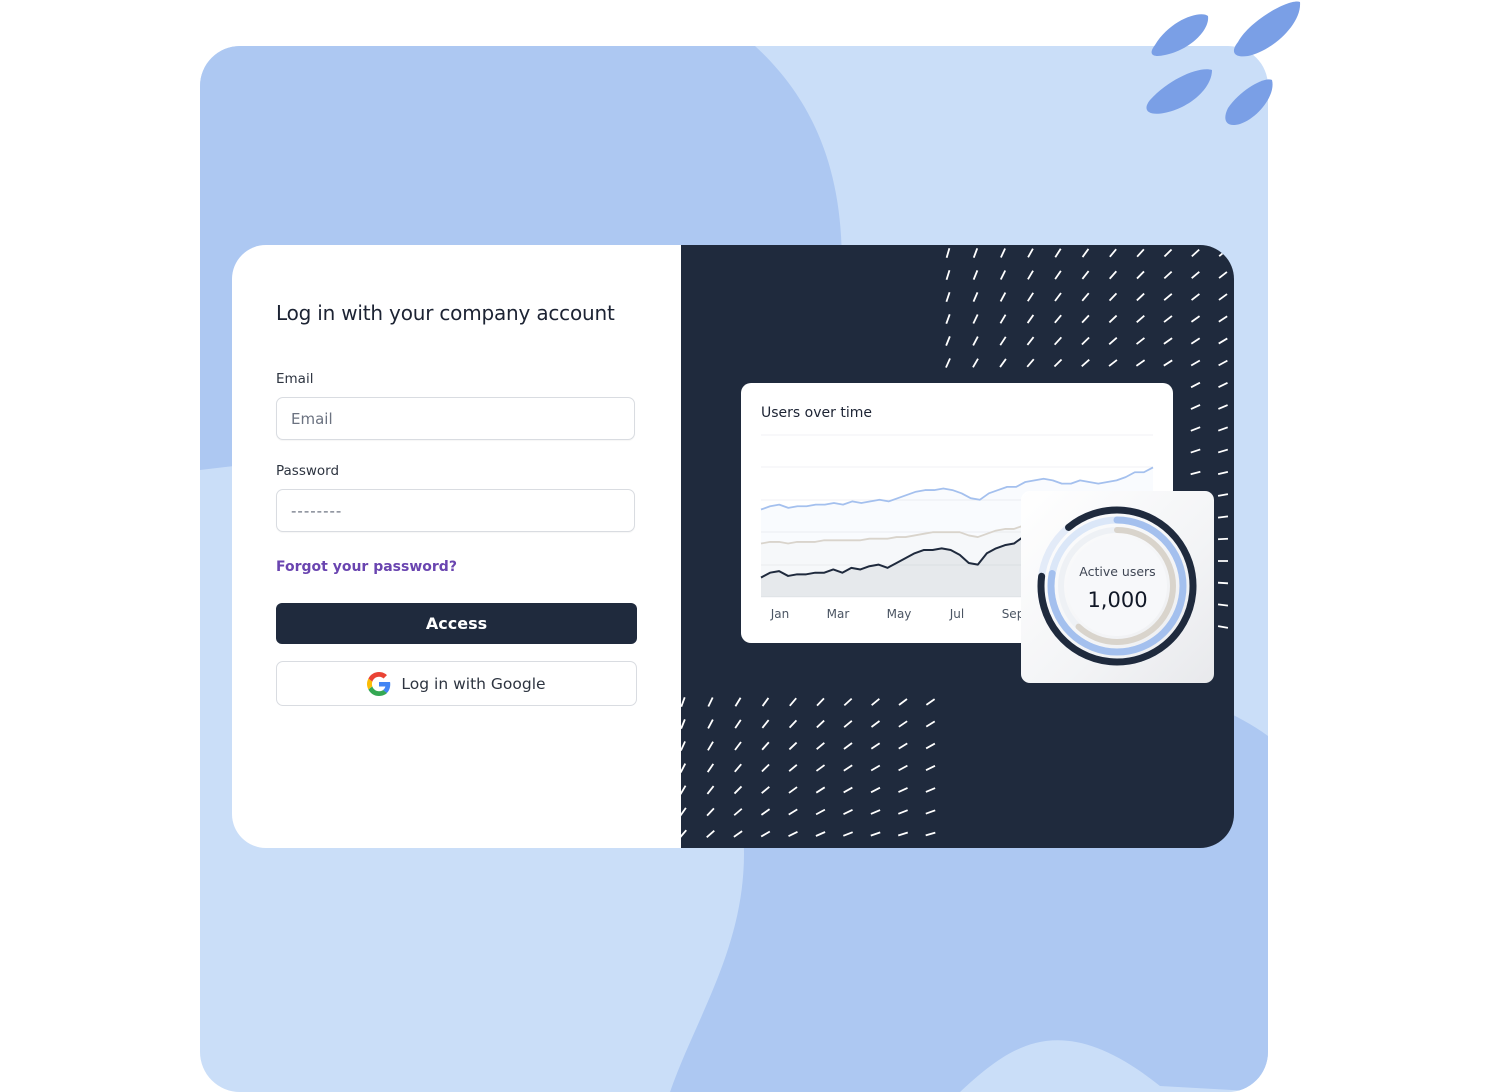 The image size is (1500, 1092). What do you see at coordinates (312, 418) in the screenshot?
I see `email-placeholder: Email` at bounding box center [312, 418].